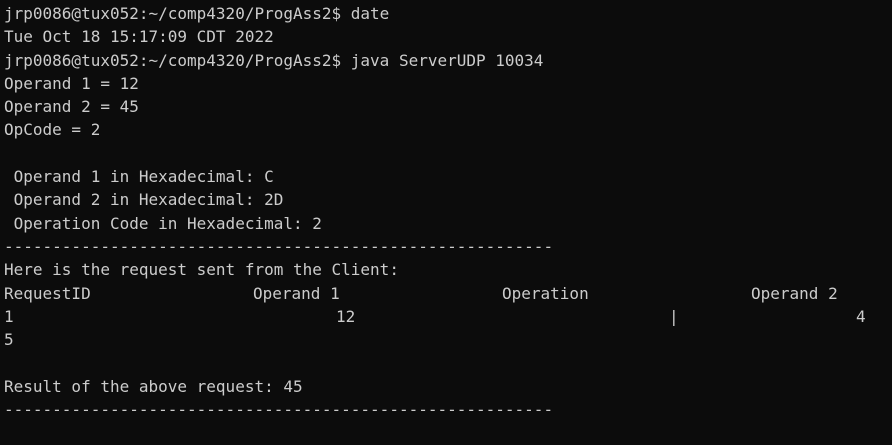  I want to click on cell-operation: |, so click(674, 316).